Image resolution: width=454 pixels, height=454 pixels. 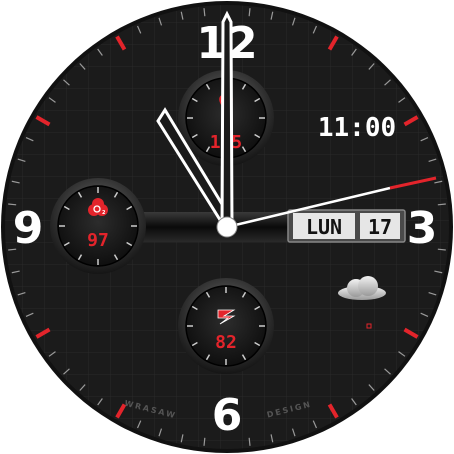 I want to click on date-window: LUN 17, so click(x=346, y=226).